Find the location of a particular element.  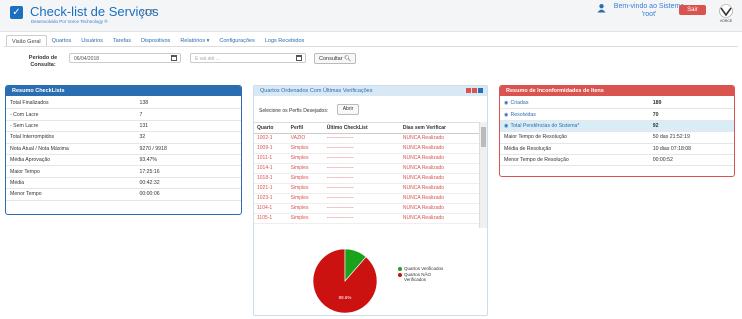

summary-label: Menor Tempo is located at coordinates (26, 194).